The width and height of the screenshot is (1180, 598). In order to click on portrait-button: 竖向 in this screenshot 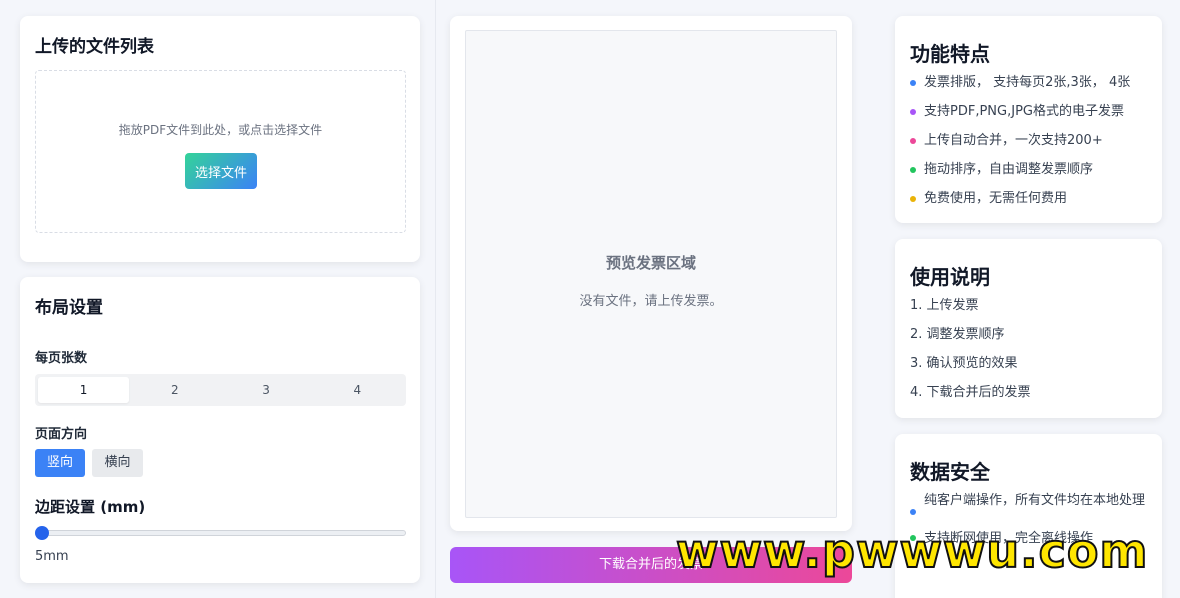, I will do `click(60, 463)`.